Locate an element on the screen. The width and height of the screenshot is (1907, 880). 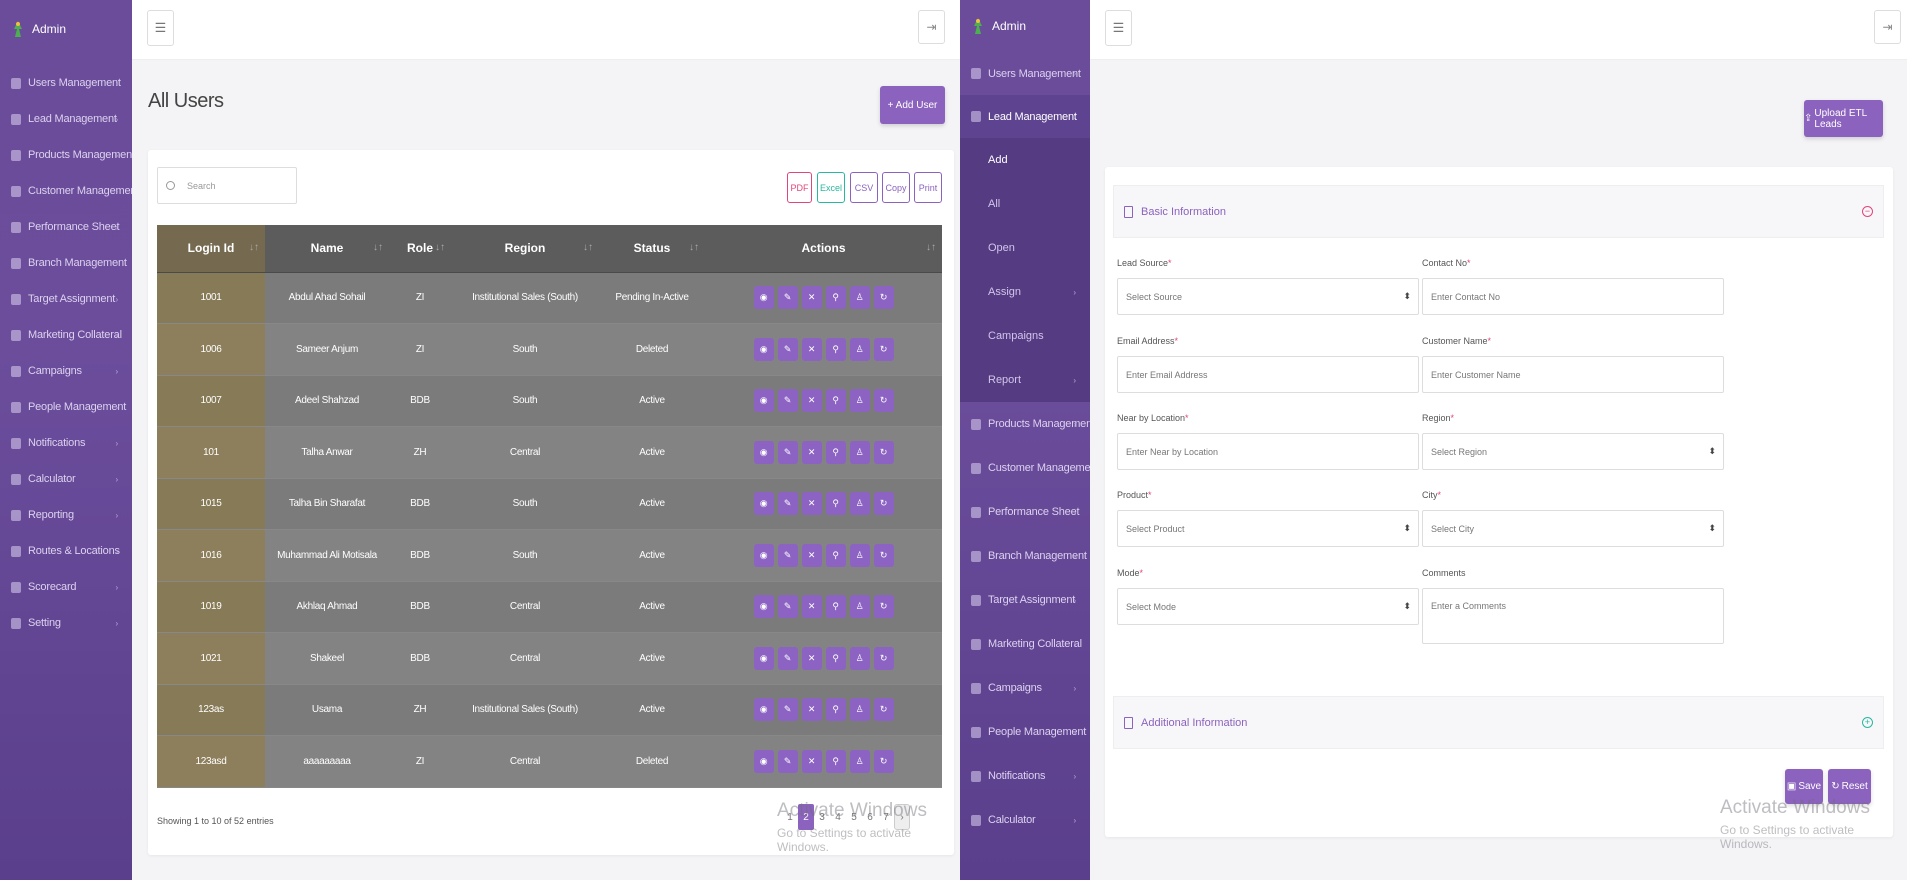
sidebar-item-lead-management: Lead Management › is located at coordinates (1025, 116).